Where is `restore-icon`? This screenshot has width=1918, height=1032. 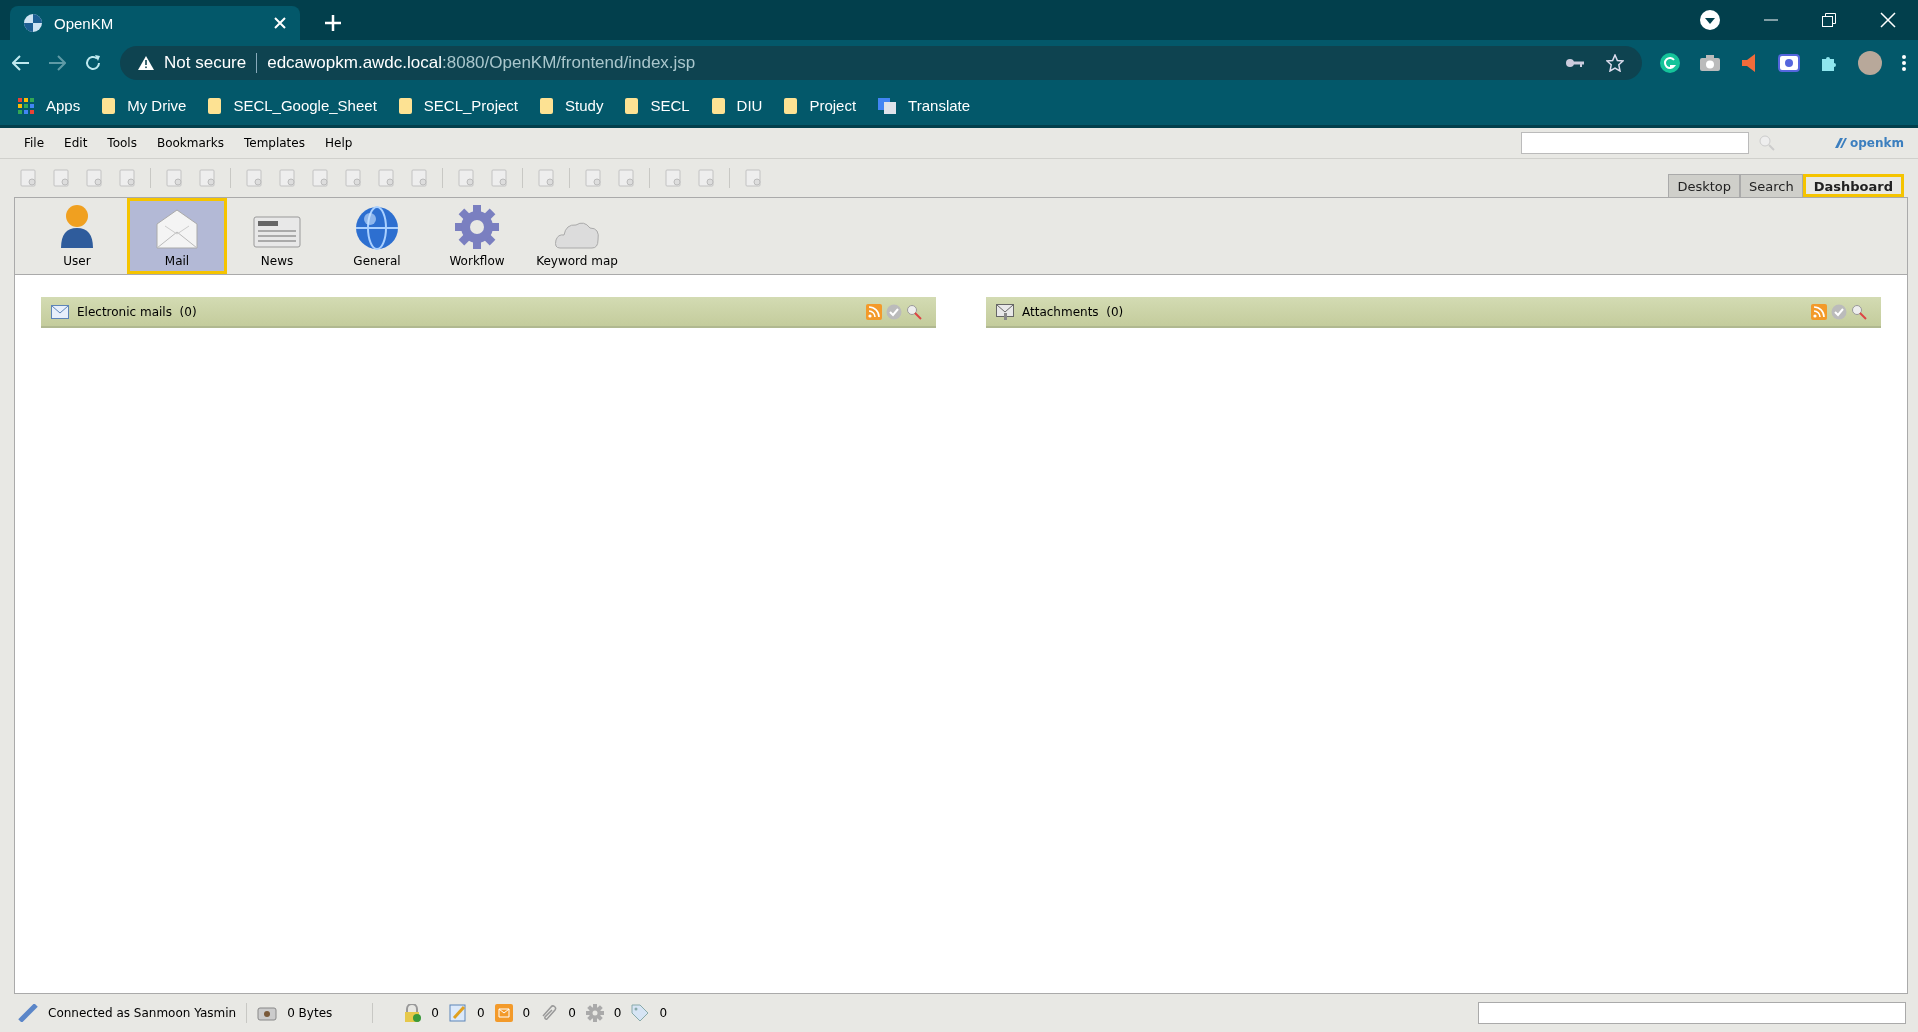 restore-icon is located at coordinates (1829, 20).